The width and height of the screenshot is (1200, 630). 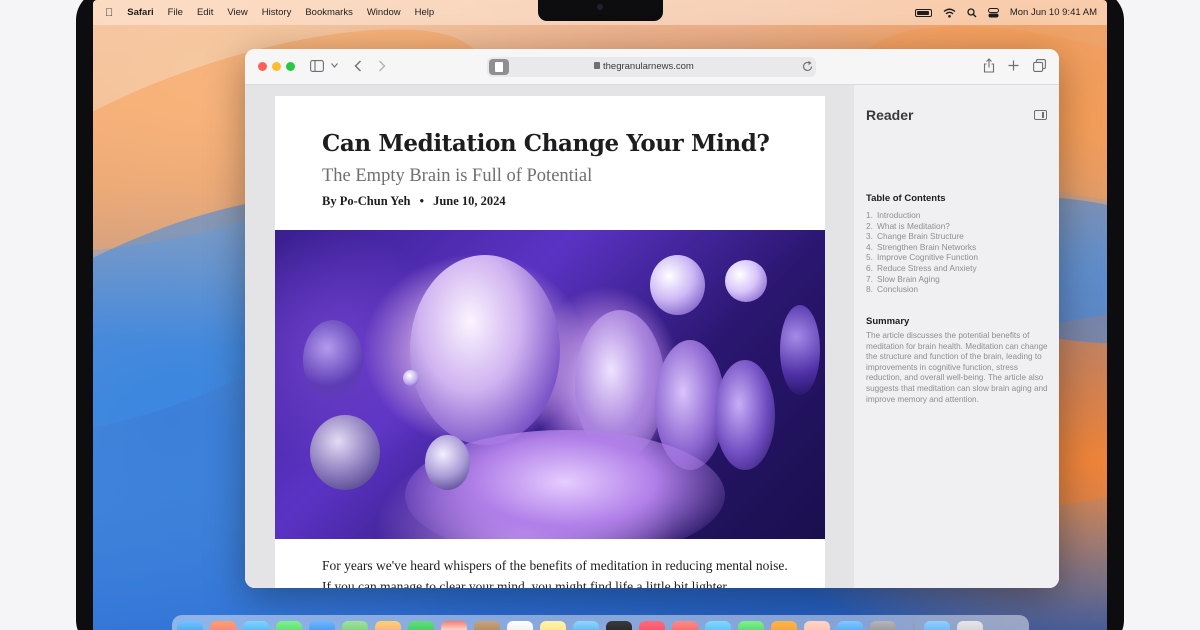 I want to click on toc-item-change-brain-structure: 3. Change Brain Structure, so click(x=922, y=236).